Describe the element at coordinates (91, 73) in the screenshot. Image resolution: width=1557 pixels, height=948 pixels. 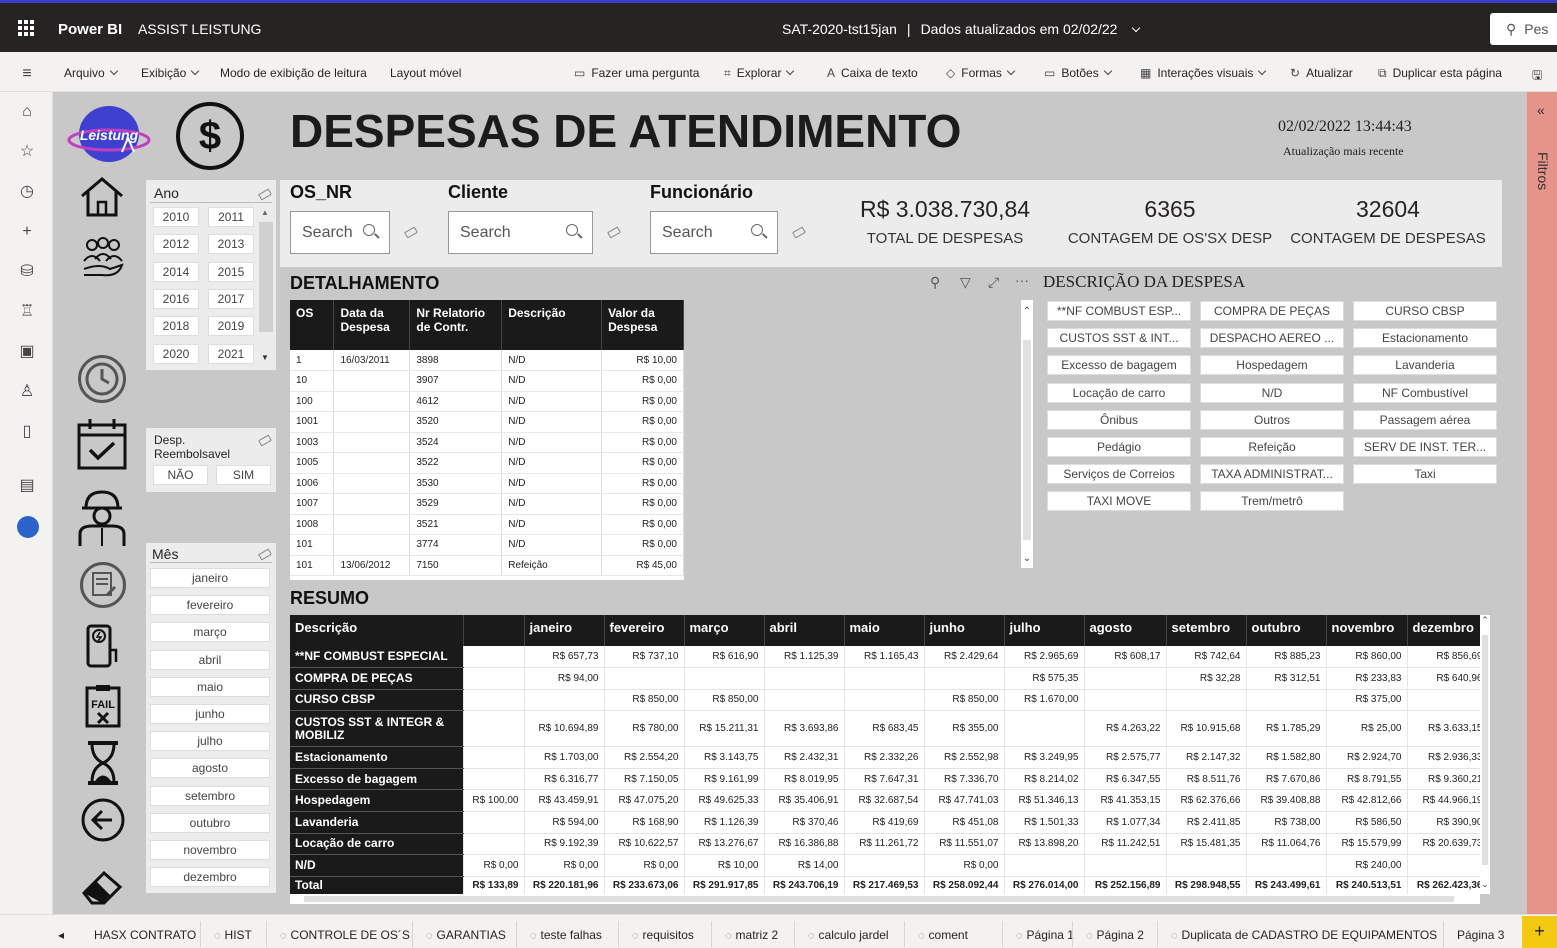
I see `menu-arquivo: Arquivo` at that location.